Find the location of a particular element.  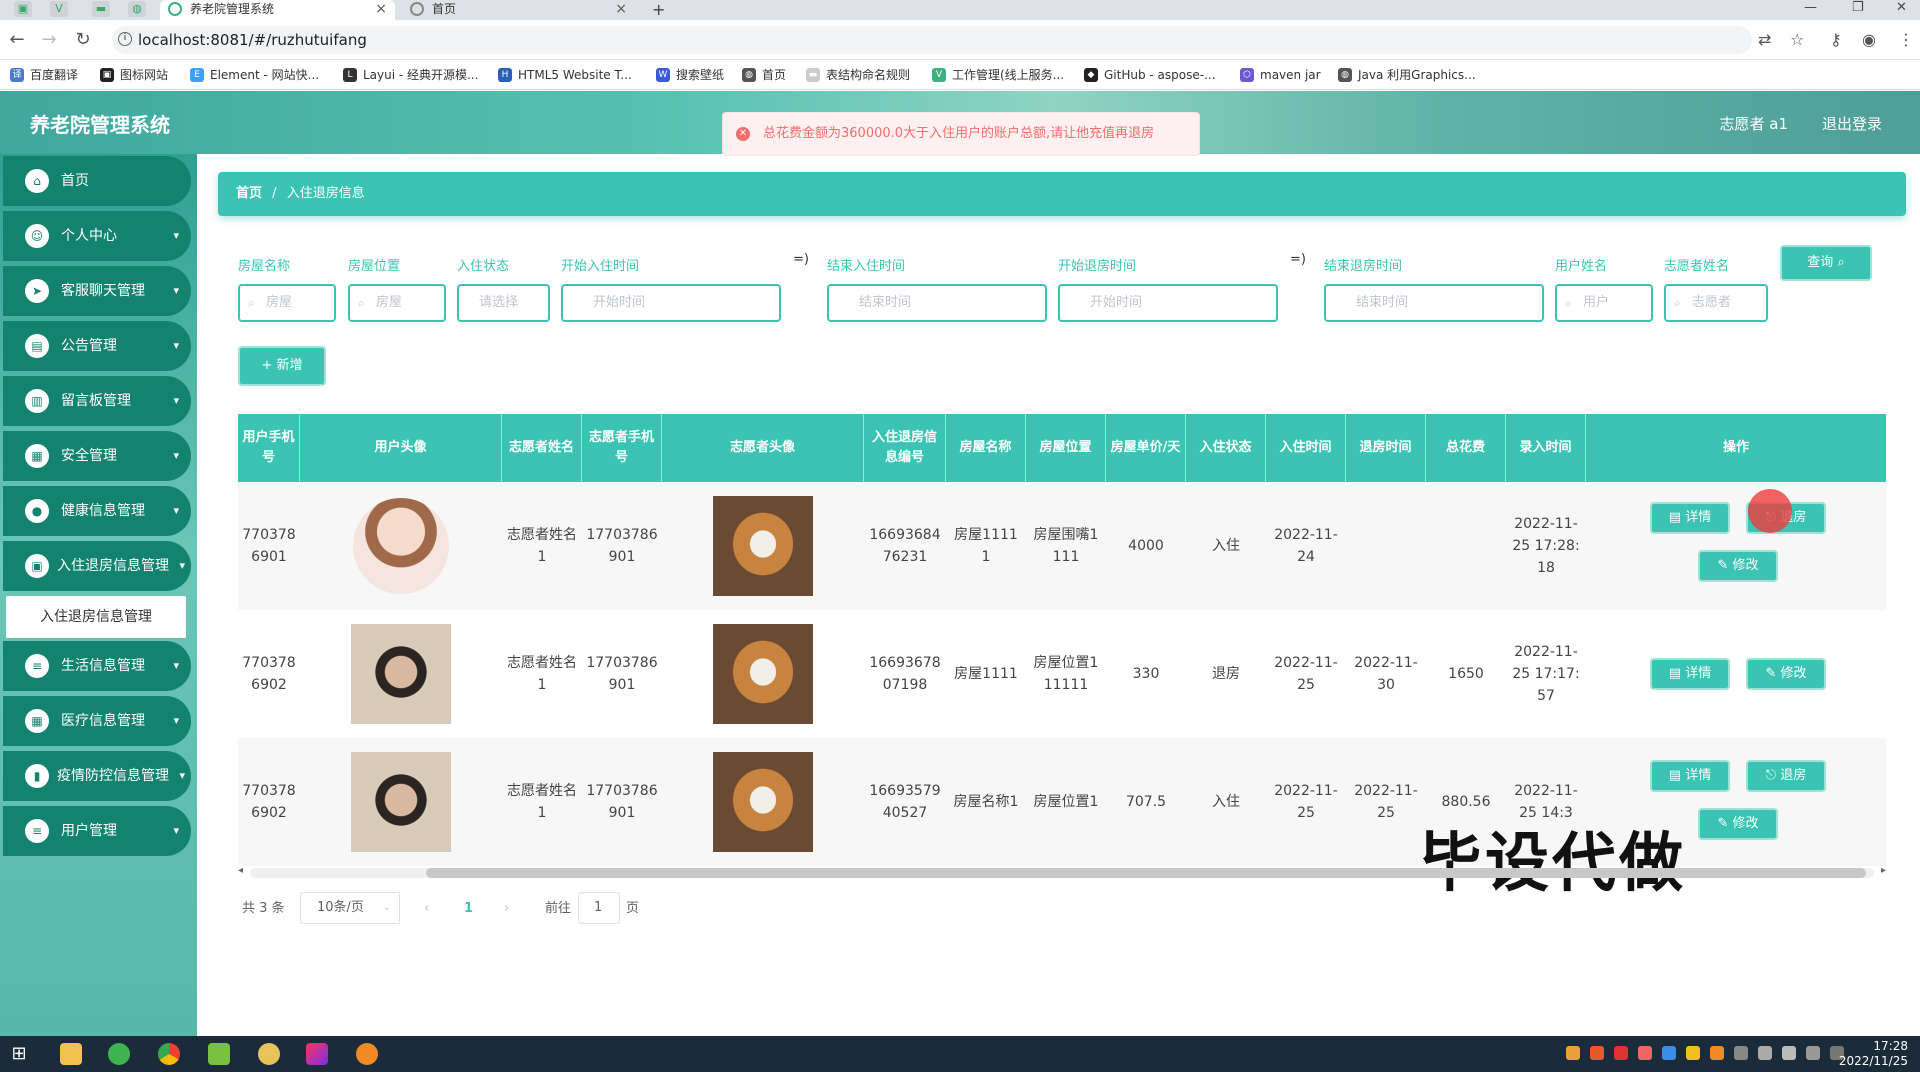

sidebar-item-checkin: ▣ 入住退房信息管理 ▾ is located at coordinates (97, 566).